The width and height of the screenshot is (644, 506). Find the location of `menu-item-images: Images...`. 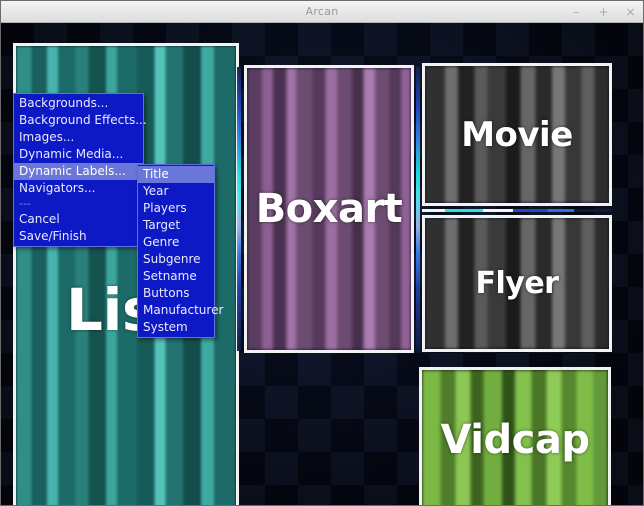

menu-item-images: Images... is located at coordinates (78, 137).